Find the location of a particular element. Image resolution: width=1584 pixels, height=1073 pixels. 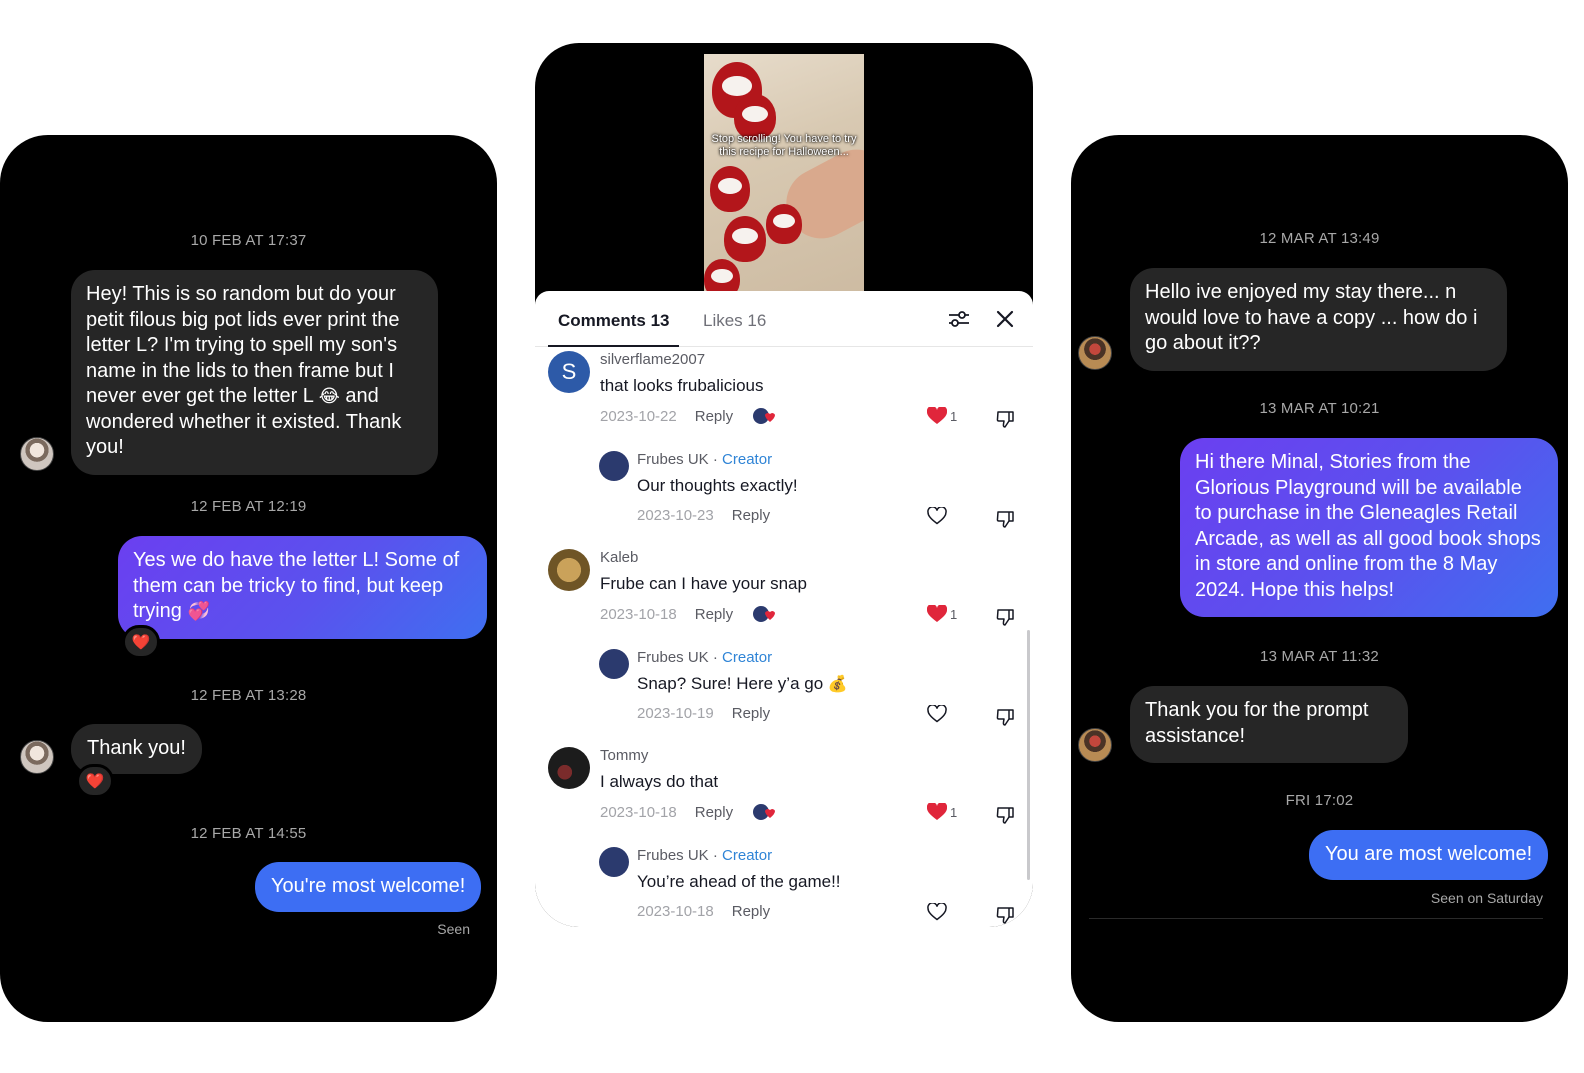

comment-text: I always do that is located at coordinates (659, 781).